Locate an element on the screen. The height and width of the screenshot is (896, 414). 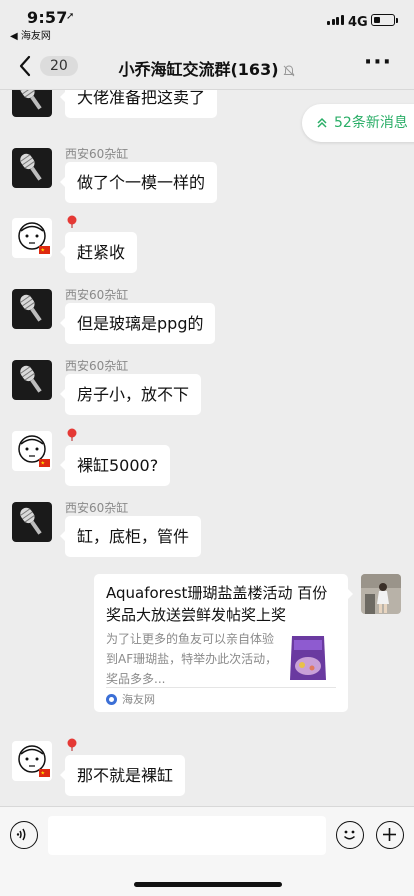
message-bubble: 房子小，放不下 is located at coordinates (130, 394).